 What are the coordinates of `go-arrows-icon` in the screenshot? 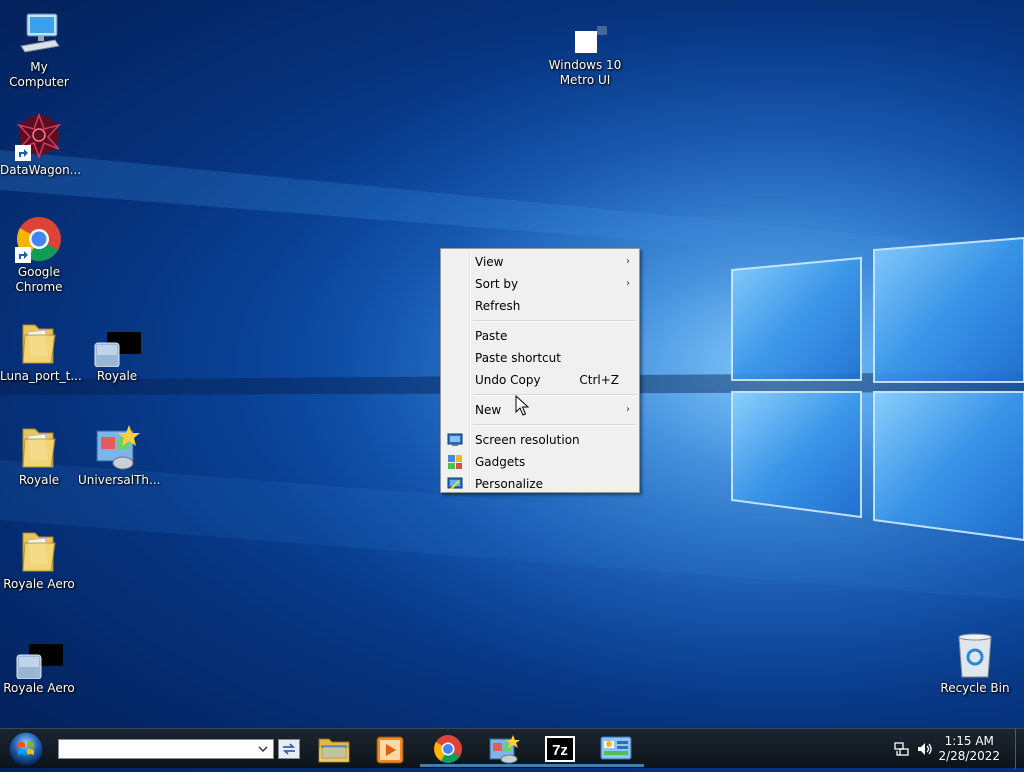 It's located at (289, 749).